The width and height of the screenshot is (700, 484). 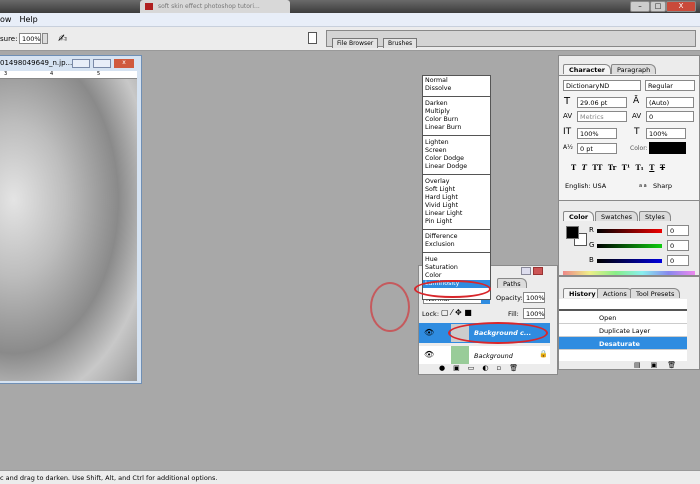 What do you see at coordinates (643, 186) in the screenshot?
I see `antialias-icon: a a` at bounding box center [643, 186].